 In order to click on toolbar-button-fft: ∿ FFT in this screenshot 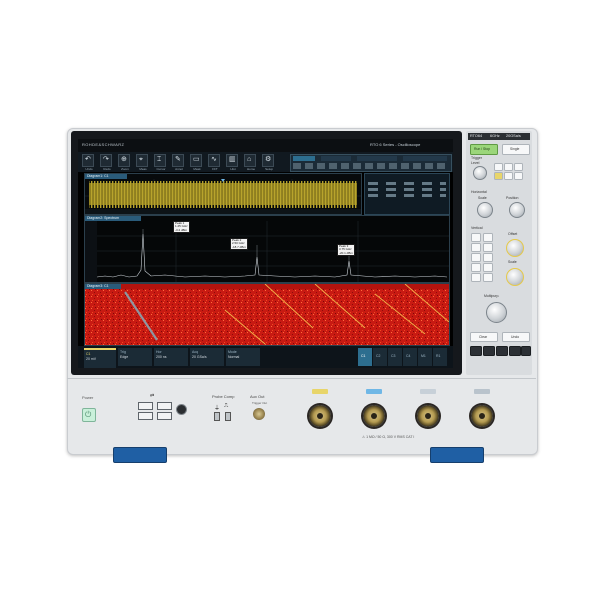, I will do `click(214, 162)`.